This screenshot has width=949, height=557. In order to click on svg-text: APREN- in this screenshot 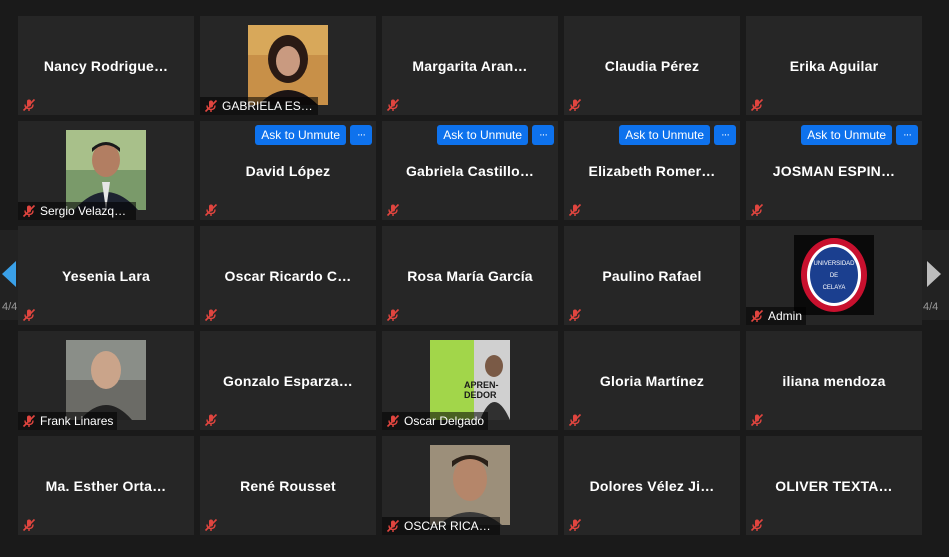, I will do `click(481, 385)`.